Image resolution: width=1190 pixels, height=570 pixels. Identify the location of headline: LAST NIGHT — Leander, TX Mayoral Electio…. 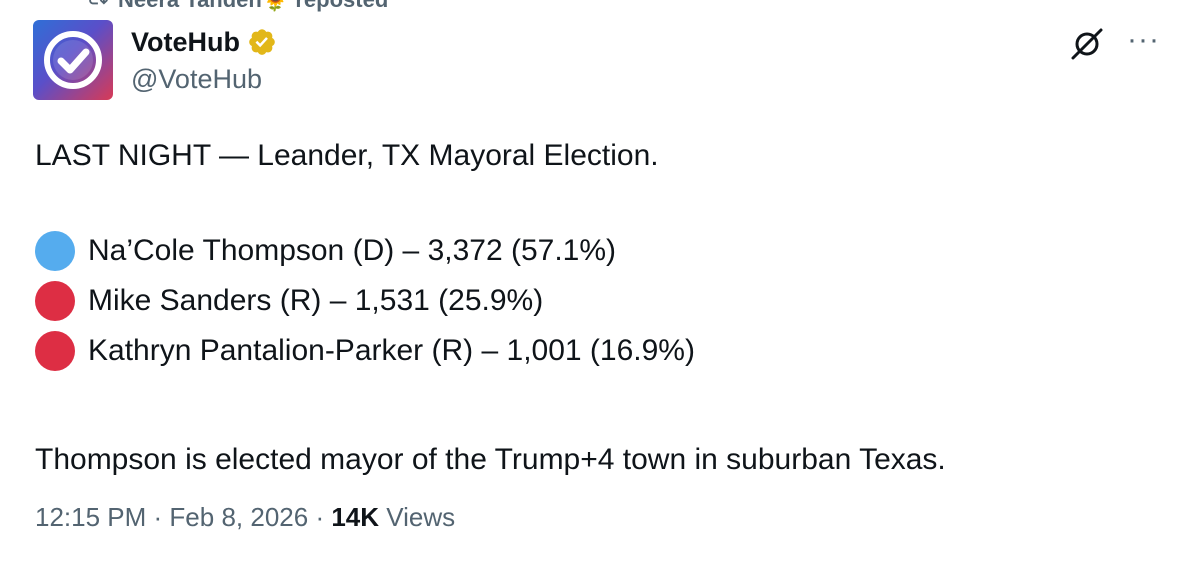
(347, 155).